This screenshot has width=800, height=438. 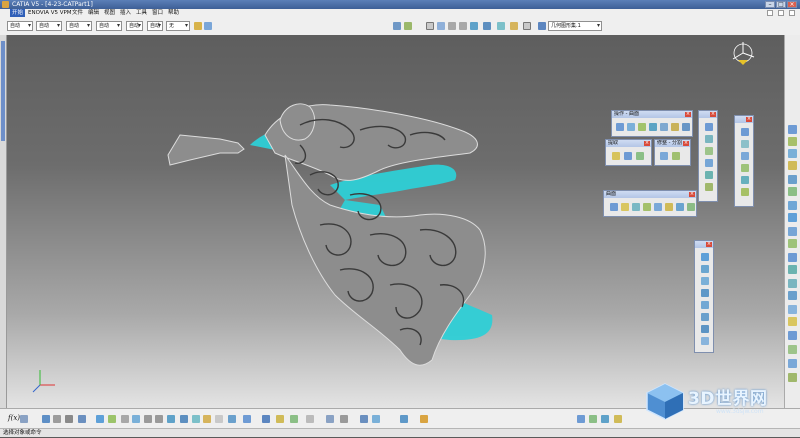 I want to click on cube-bottom-icon, so click(x=705, y=329).